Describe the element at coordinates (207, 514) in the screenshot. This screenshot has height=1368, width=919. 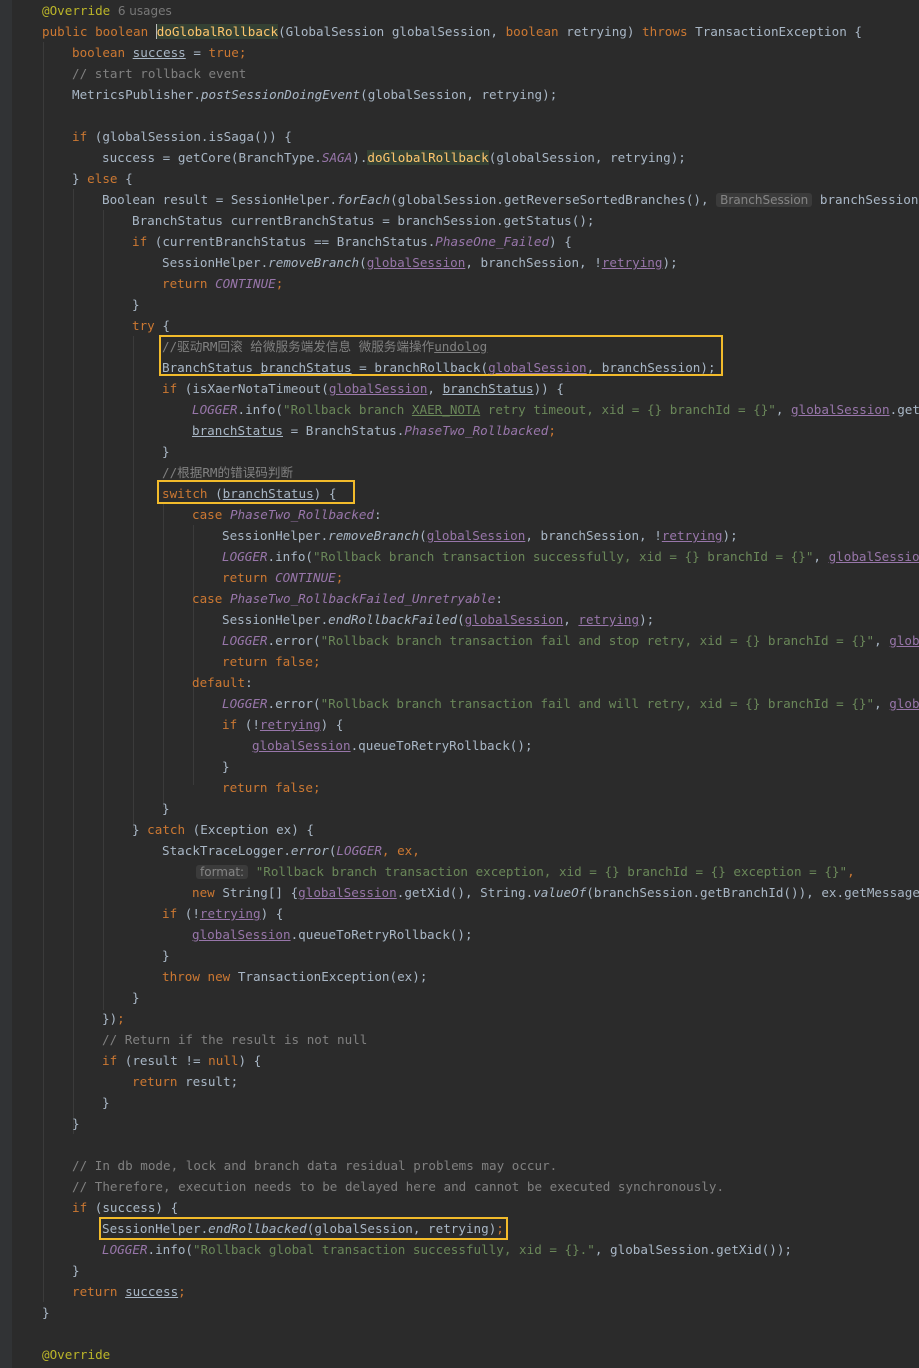
I see `keyword: case` at that location.